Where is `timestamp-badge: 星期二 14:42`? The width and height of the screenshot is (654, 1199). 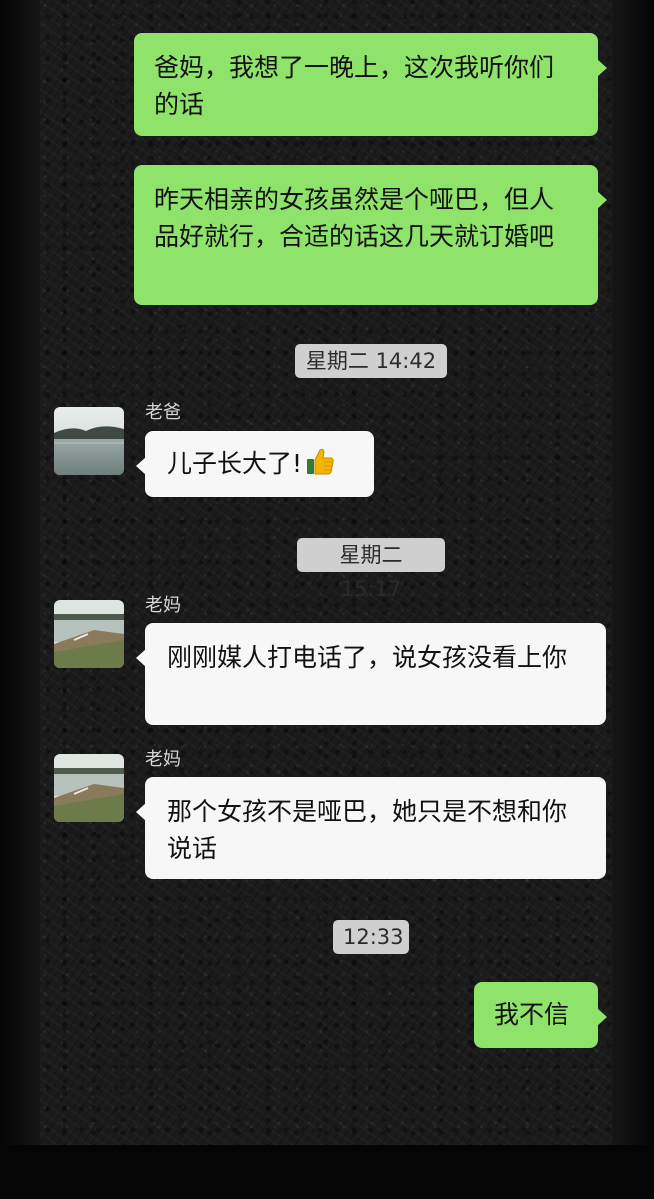
timestamp-badge: 星期二 14:42 is located at coordinates (371, 361).